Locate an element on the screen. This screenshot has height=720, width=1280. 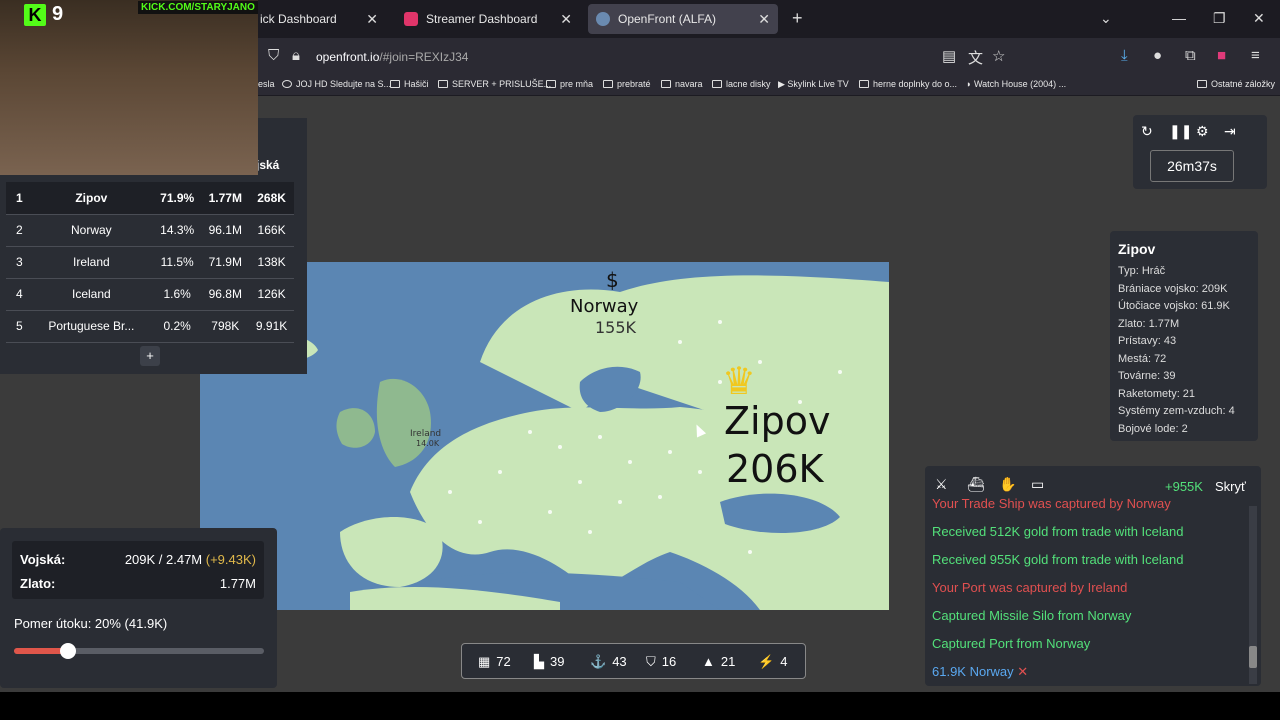
map-label-ireland-name: Ireland is located at coordinates (426, 434).